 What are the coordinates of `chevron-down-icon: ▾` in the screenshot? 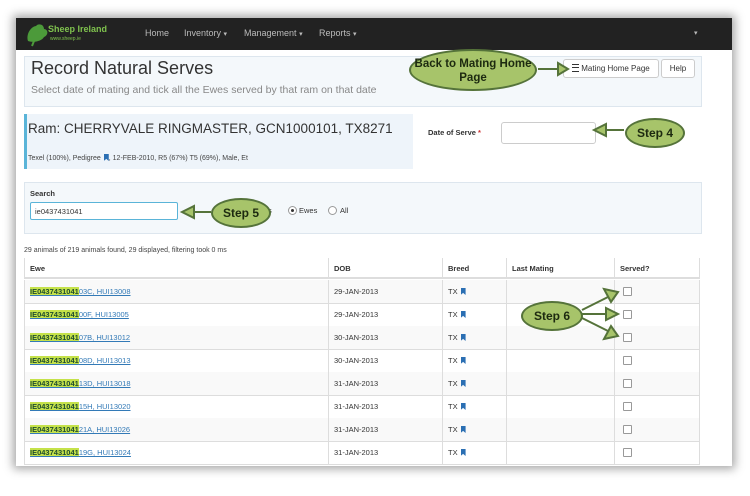 It's located at (355, 34).